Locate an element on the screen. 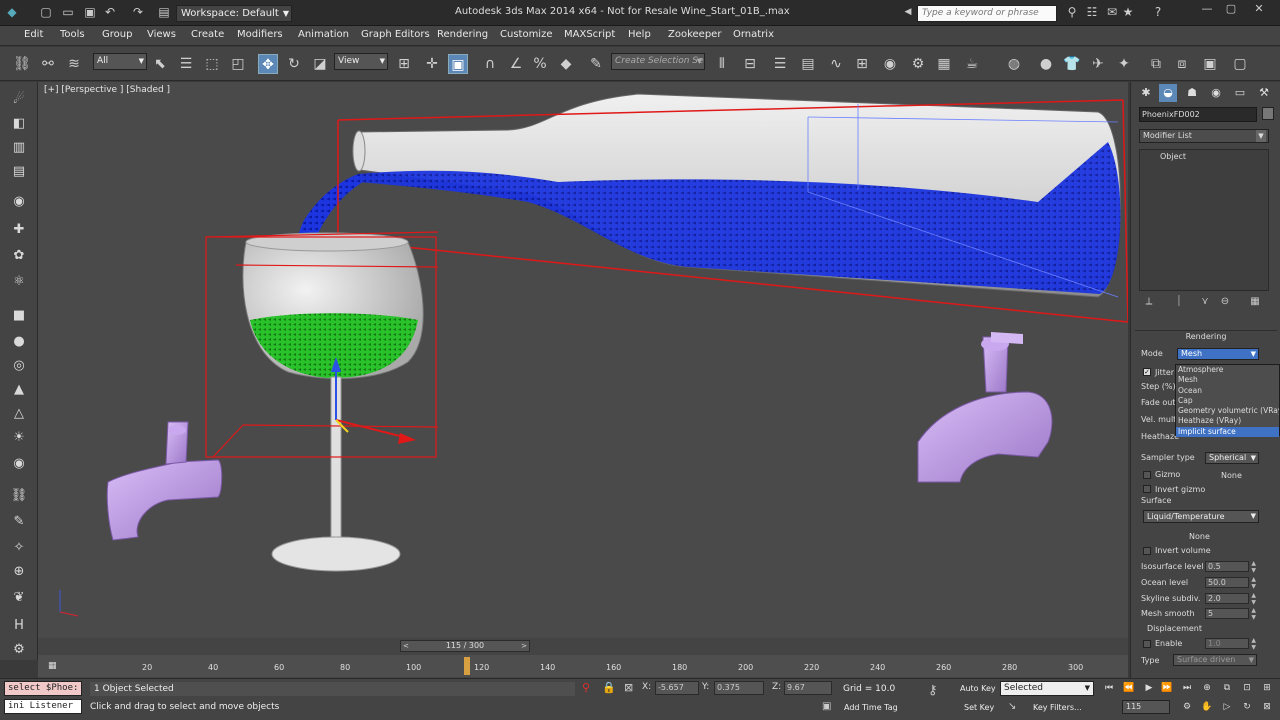 Image resolution: width=1280 pixels, height=720 pixels. rectangular-selection-icon: ⬚ is located at coordinates (212, 64).